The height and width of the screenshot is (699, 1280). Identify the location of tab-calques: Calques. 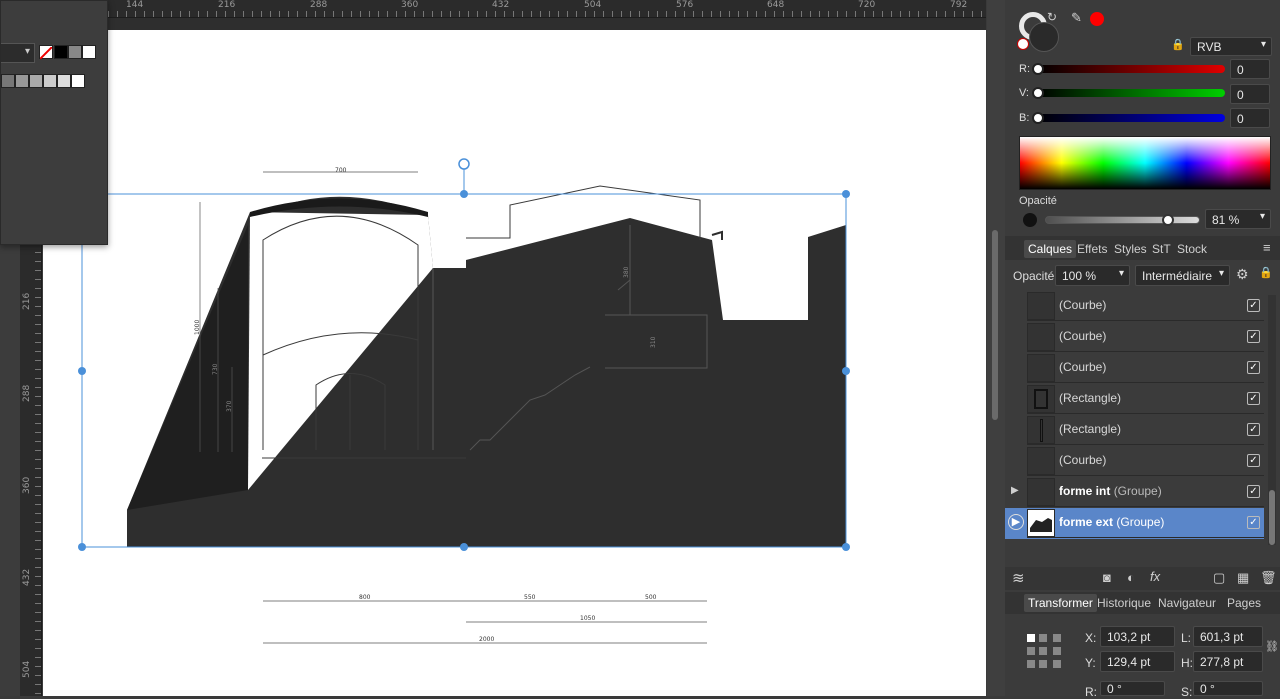
(1050, 249).